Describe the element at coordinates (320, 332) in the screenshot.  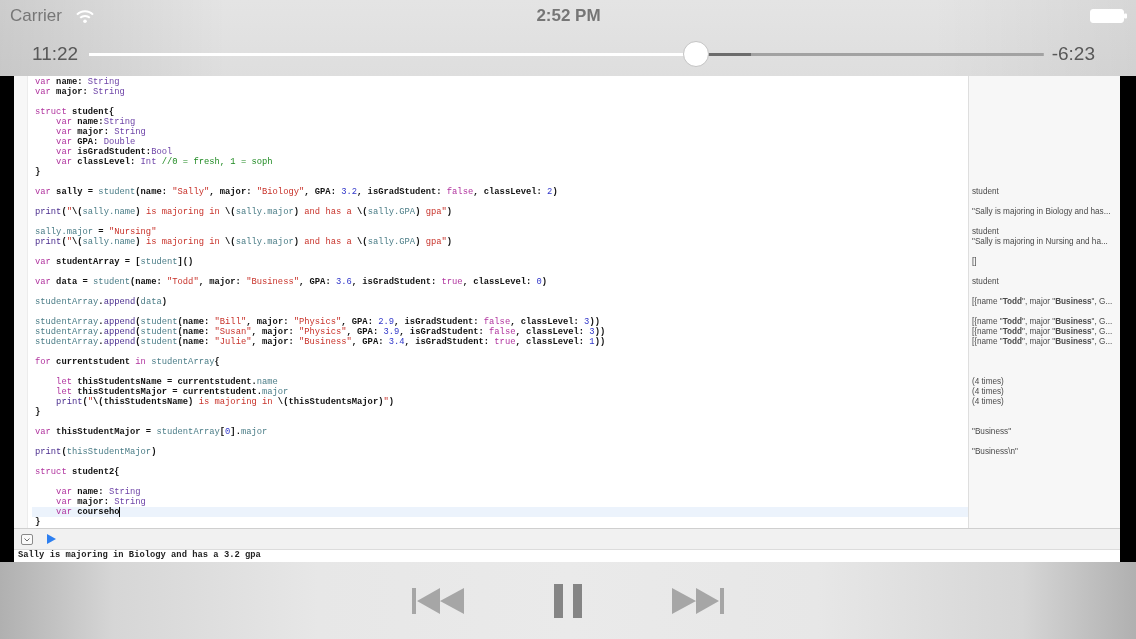
I see `code-line: studentArray.append(student(name: "Susan", major: "Physics", GPA: 3.9, isGradStudent: false, classLevel: 3))` at that location.